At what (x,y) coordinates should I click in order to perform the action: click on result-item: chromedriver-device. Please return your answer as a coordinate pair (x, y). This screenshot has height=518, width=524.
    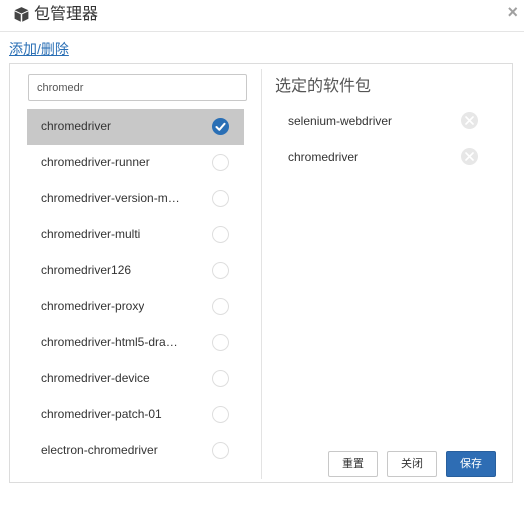
    Looking at the image, I should click on (135, 379).